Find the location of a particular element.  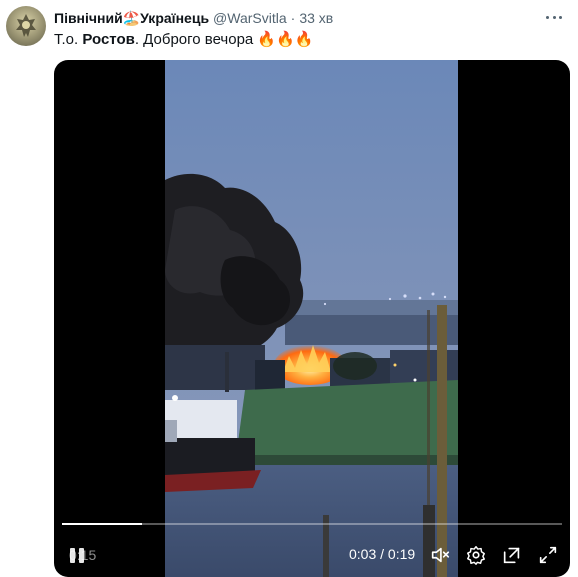

video-timecode: 0:03 / 0:19 is located at coordinates (382, 554).